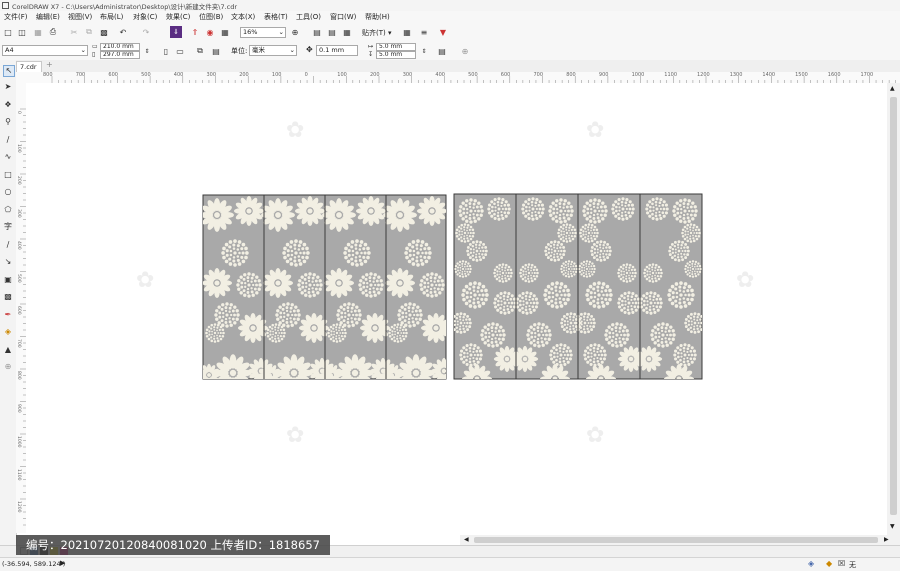  What do you see at coordinates (811, 563) in the screenshot?
I see `fill-indicator-icon: ◈` at bounding box center [811, 563].